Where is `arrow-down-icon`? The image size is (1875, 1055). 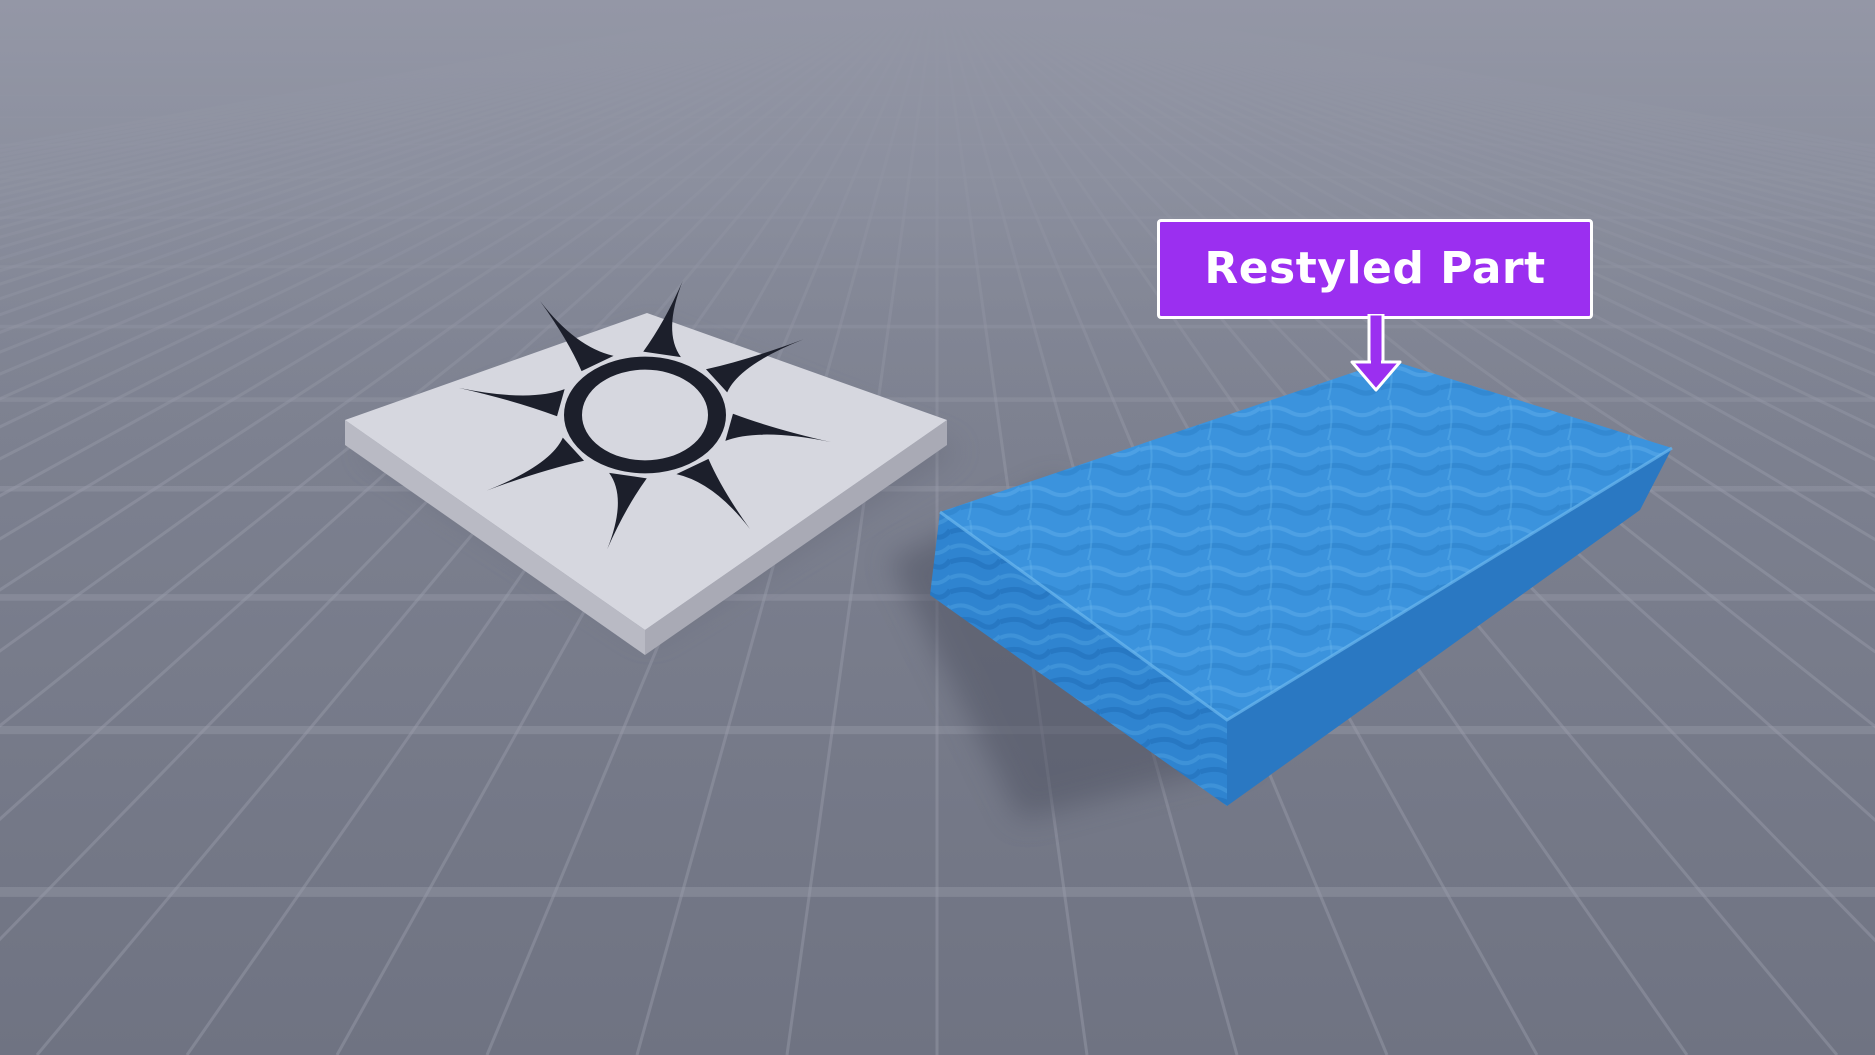 arrow-down-icon is located at coordinates (1376, 353).